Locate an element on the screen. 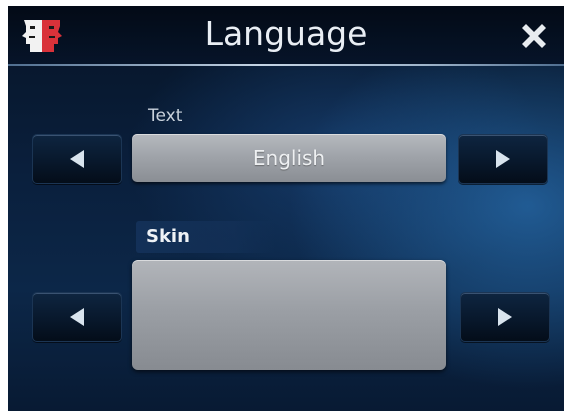  skin-prev-button is located at coordinates (77, 317).